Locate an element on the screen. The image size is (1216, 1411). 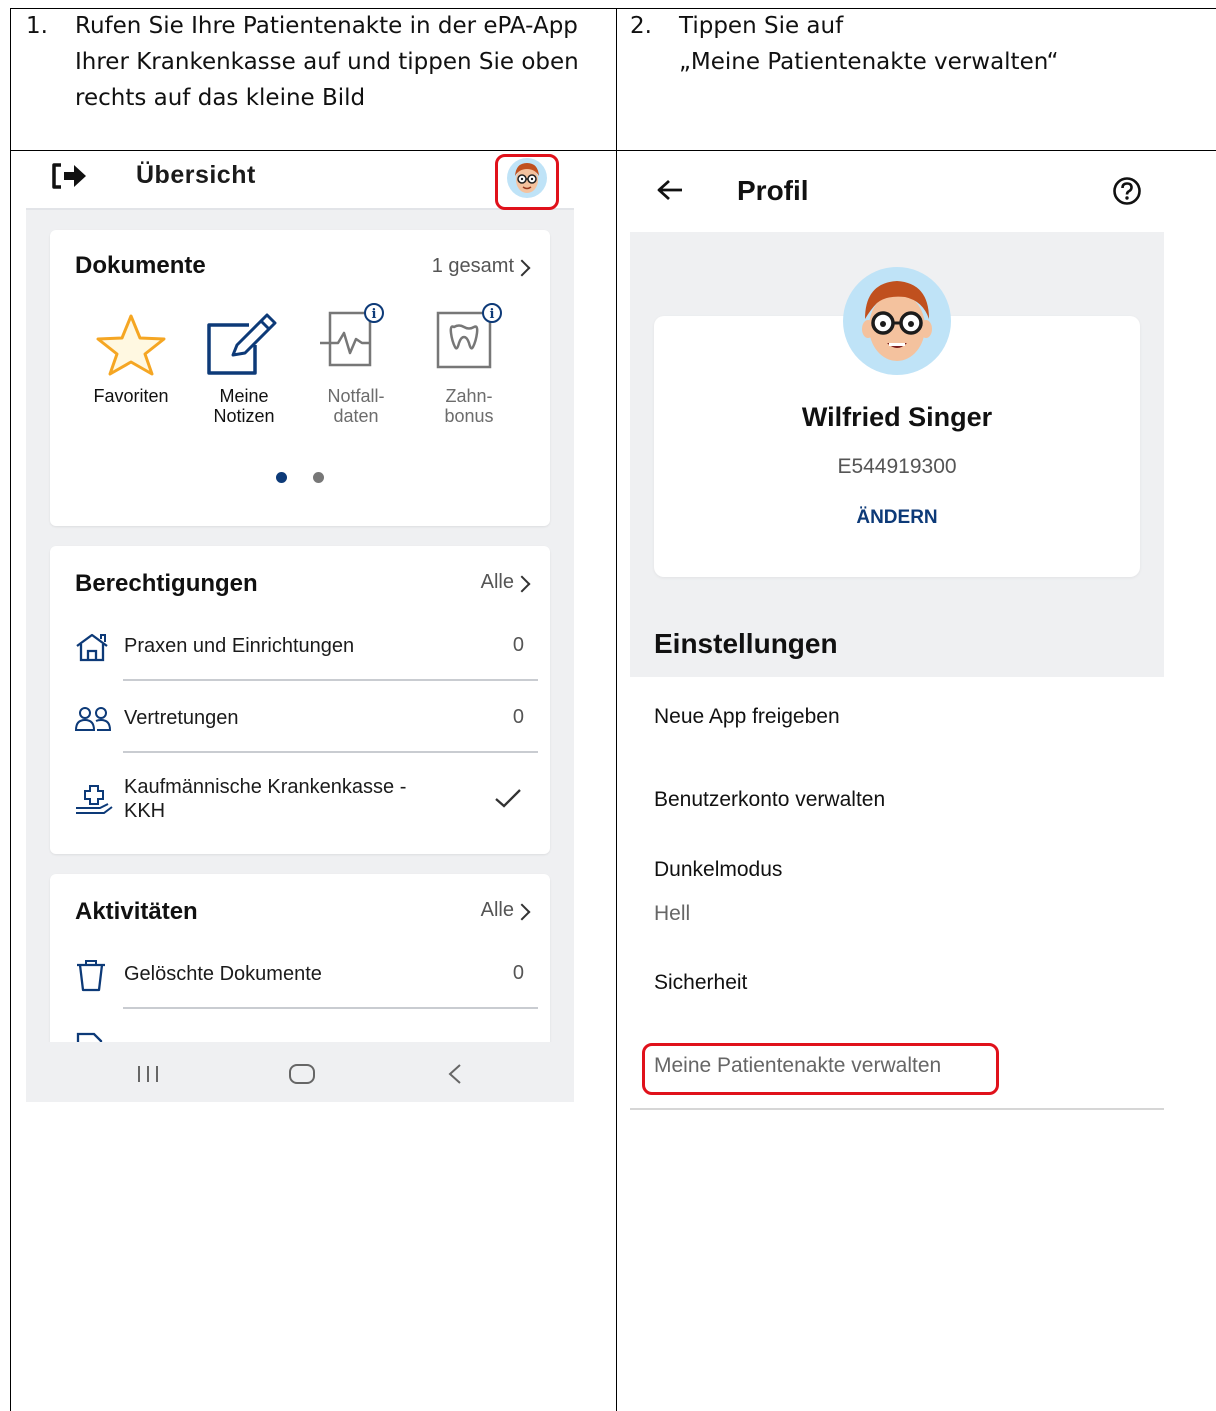
step-1-number: 1. is located at coordinates (37, 26).